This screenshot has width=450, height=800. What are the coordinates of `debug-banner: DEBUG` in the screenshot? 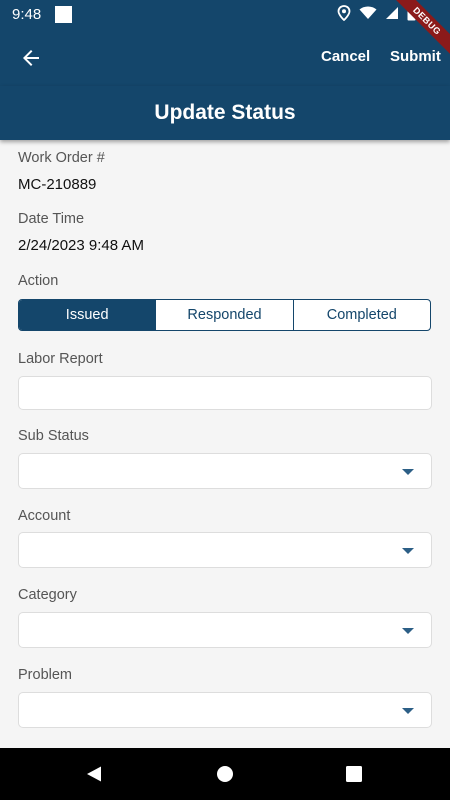 It's located at (420, 30).